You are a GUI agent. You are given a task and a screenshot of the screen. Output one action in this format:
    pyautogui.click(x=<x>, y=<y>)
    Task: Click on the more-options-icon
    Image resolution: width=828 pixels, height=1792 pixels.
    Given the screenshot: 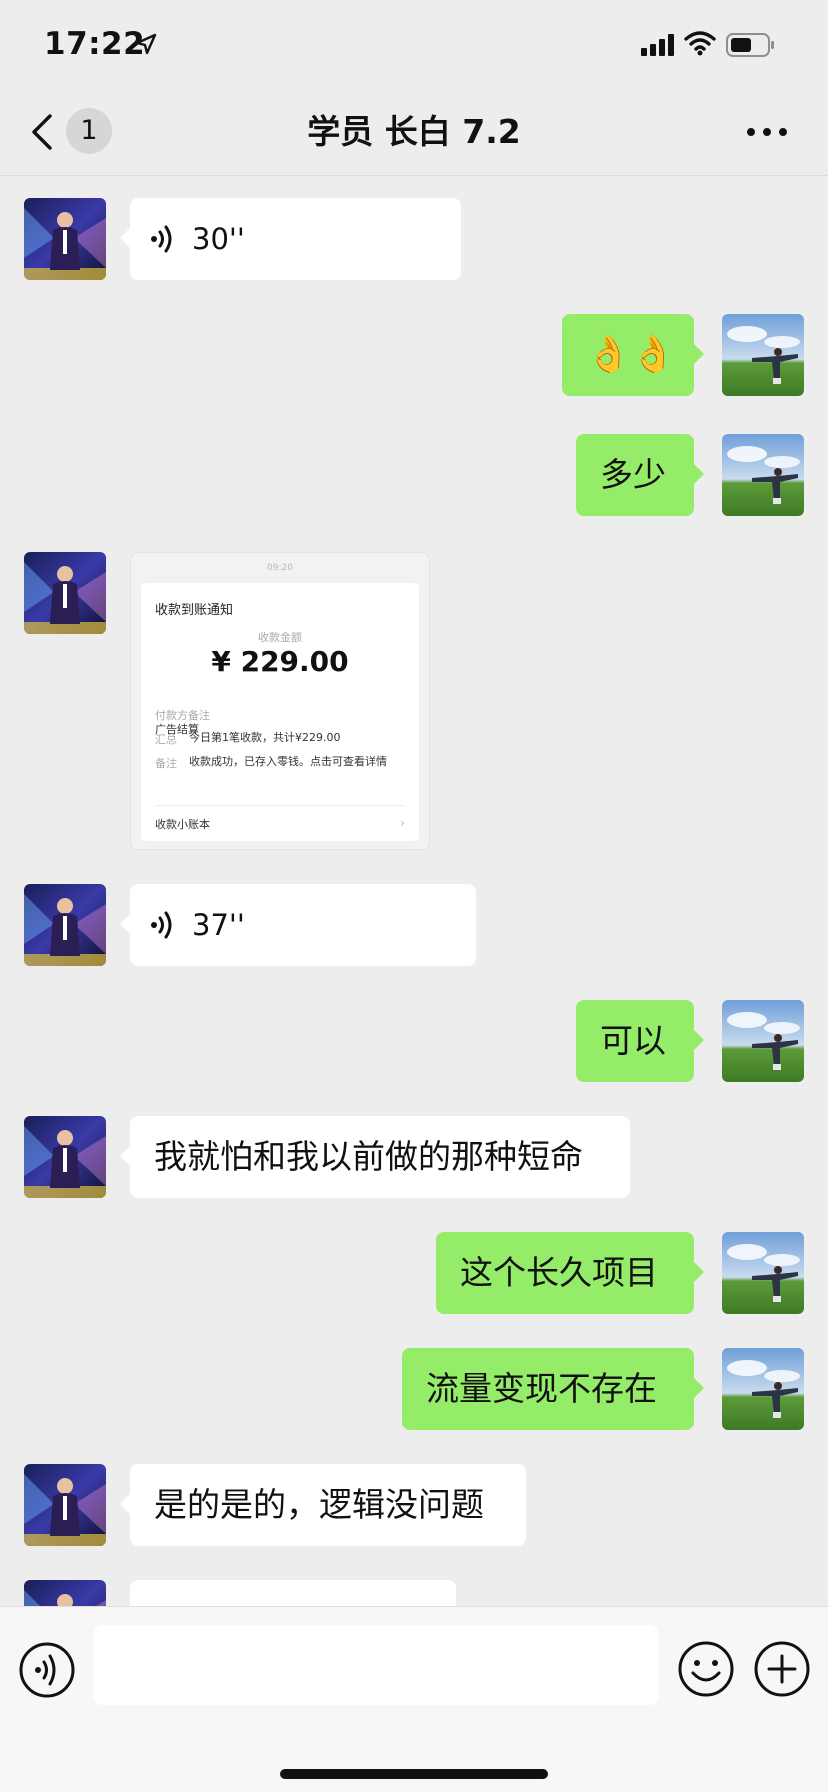 What is the action you would take?
    pyautogui.click(x=767, y=132)
    